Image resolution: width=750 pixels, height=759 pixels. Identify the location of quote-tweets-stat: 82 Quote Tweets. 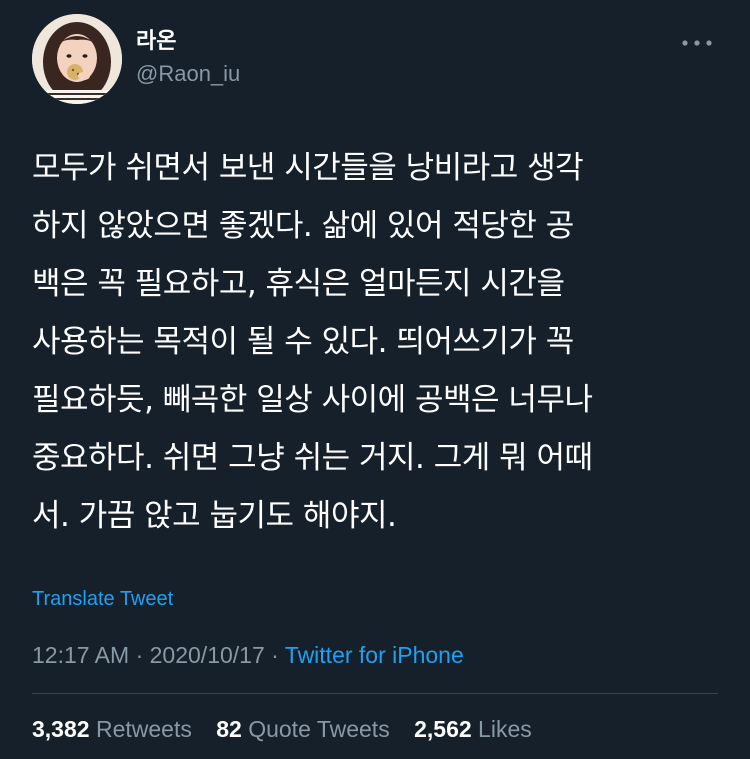
(302, 729).